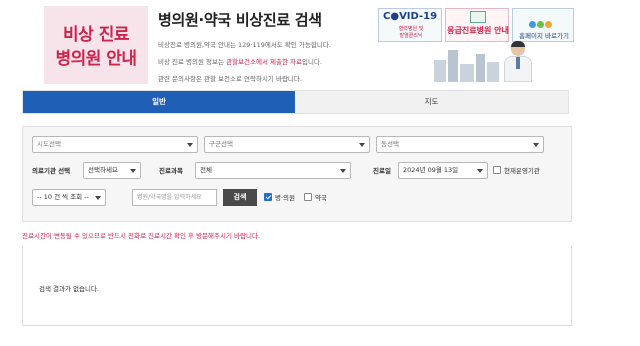  I want to click on gugun-select: 구군선택, so click(287, 144).